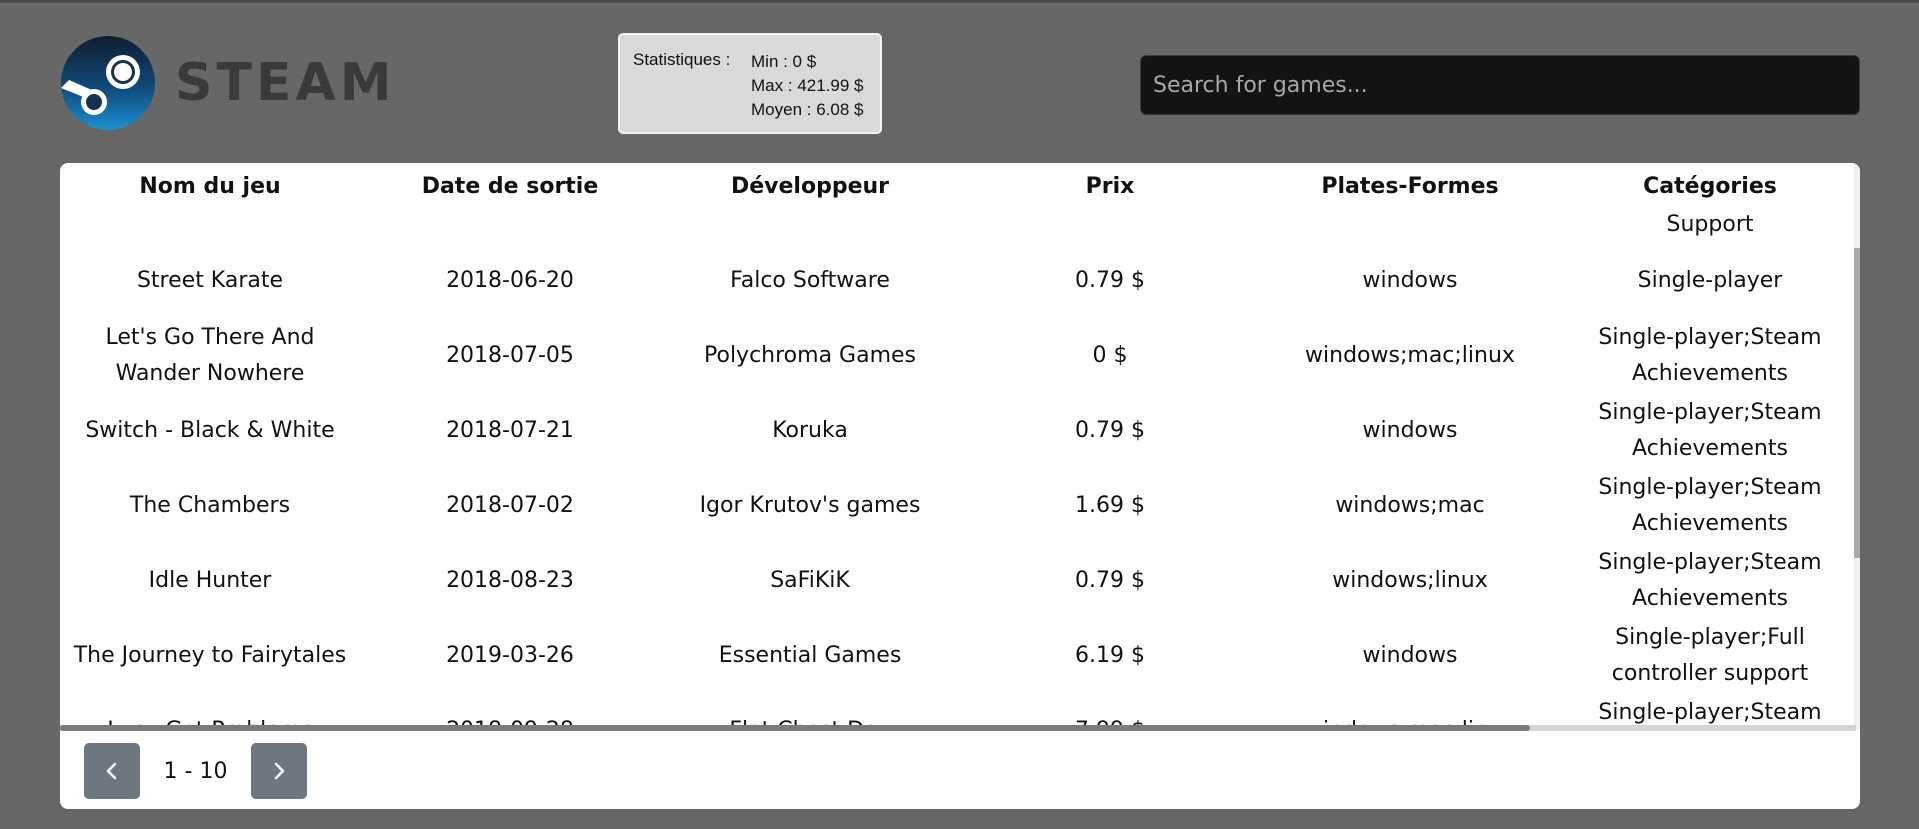 The width and height of the screenshot is (1919, 829). Describe the element at coordinates (810, 280) in the screenshot. I see `cell-developer: Falco Software` at that location.